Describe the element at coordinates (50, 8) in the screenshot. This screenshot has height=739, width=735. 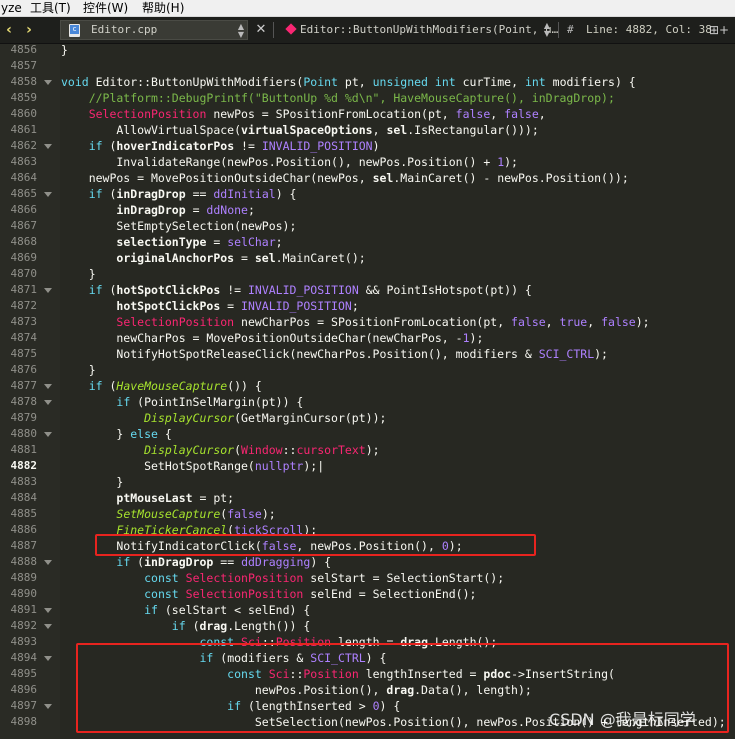
I see `menu-item-tools: 工具(T)` at that location.